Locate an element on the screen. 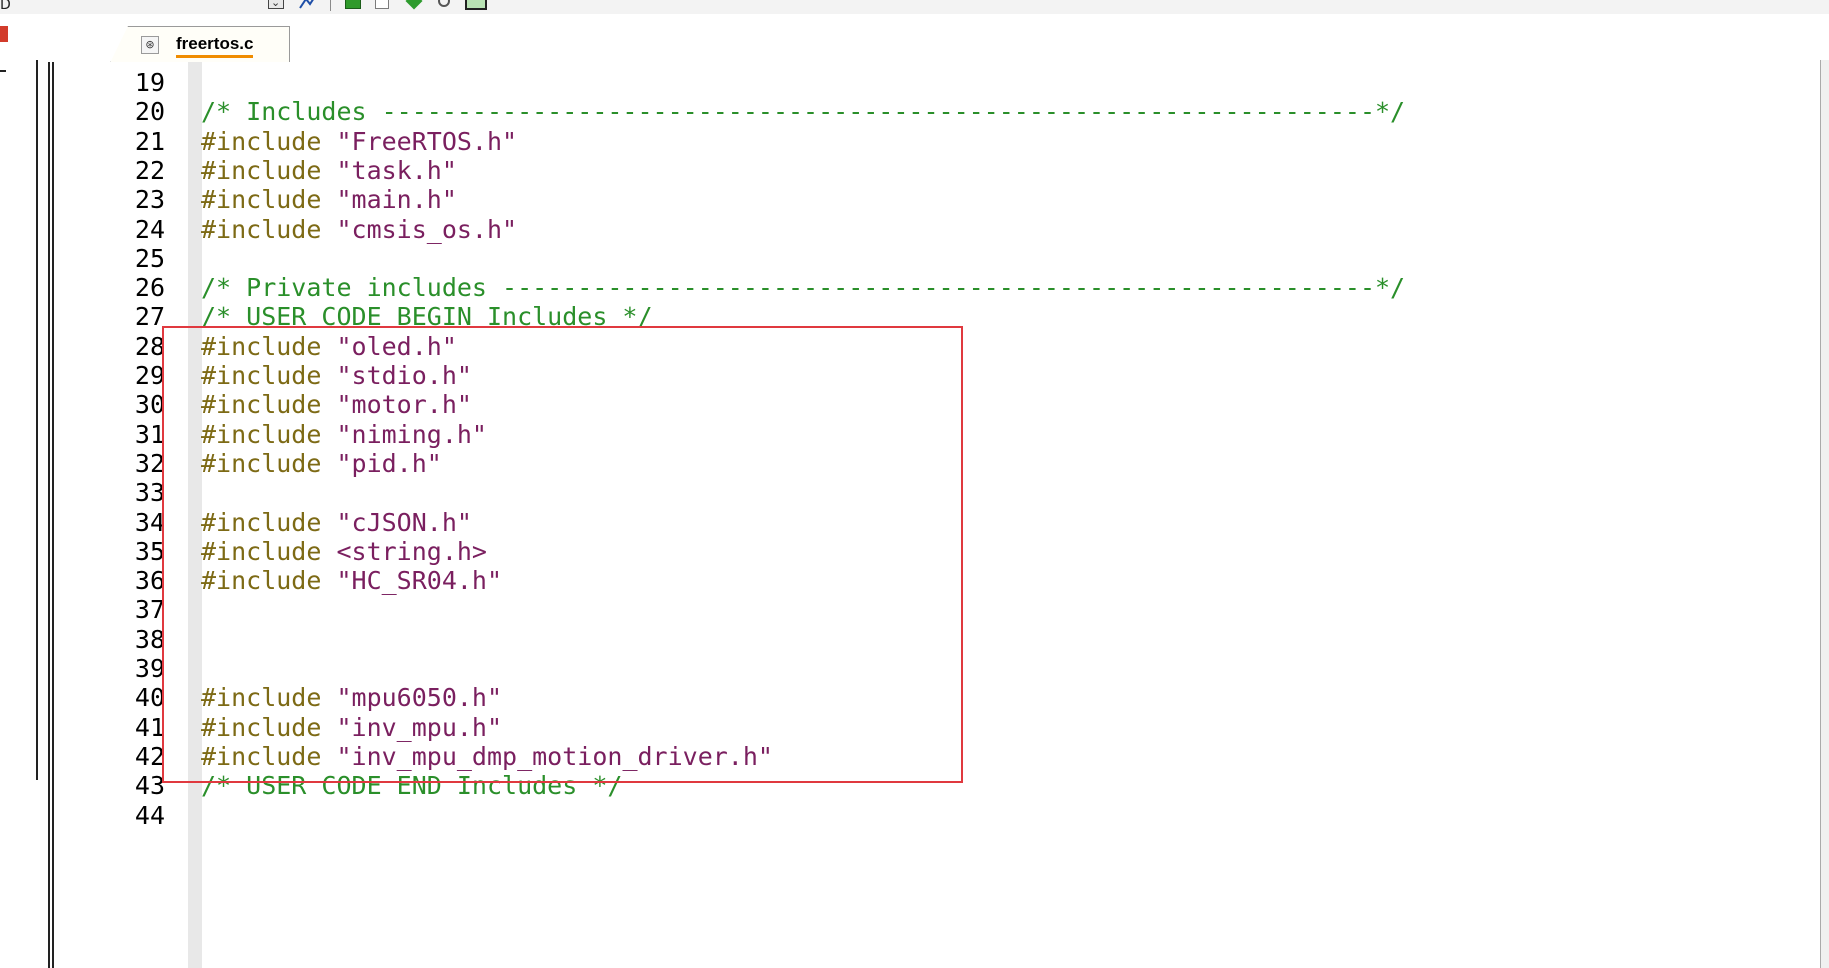 The height and width of the screenshot is (968, 1829). image-icon is located at coordinates (476, 5).